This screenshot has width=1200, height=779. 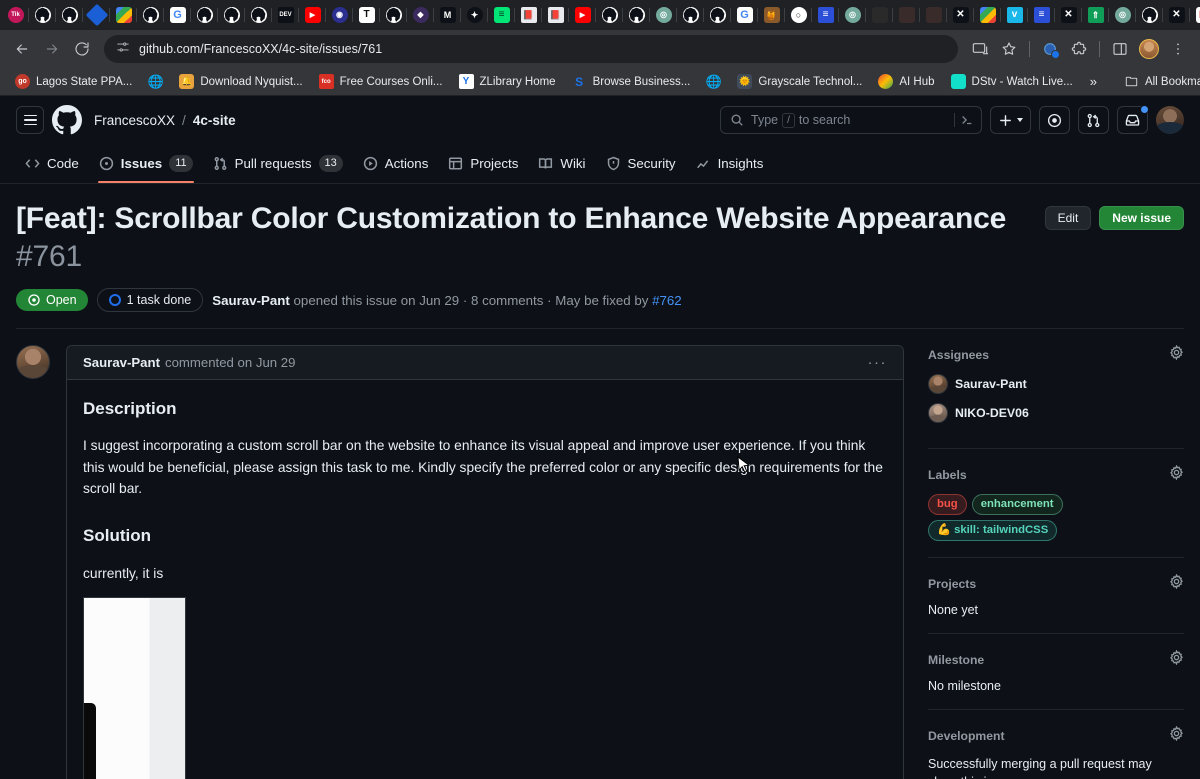 I want to click on nav-item-issues: Issues 11, so click(x=146, y=163).